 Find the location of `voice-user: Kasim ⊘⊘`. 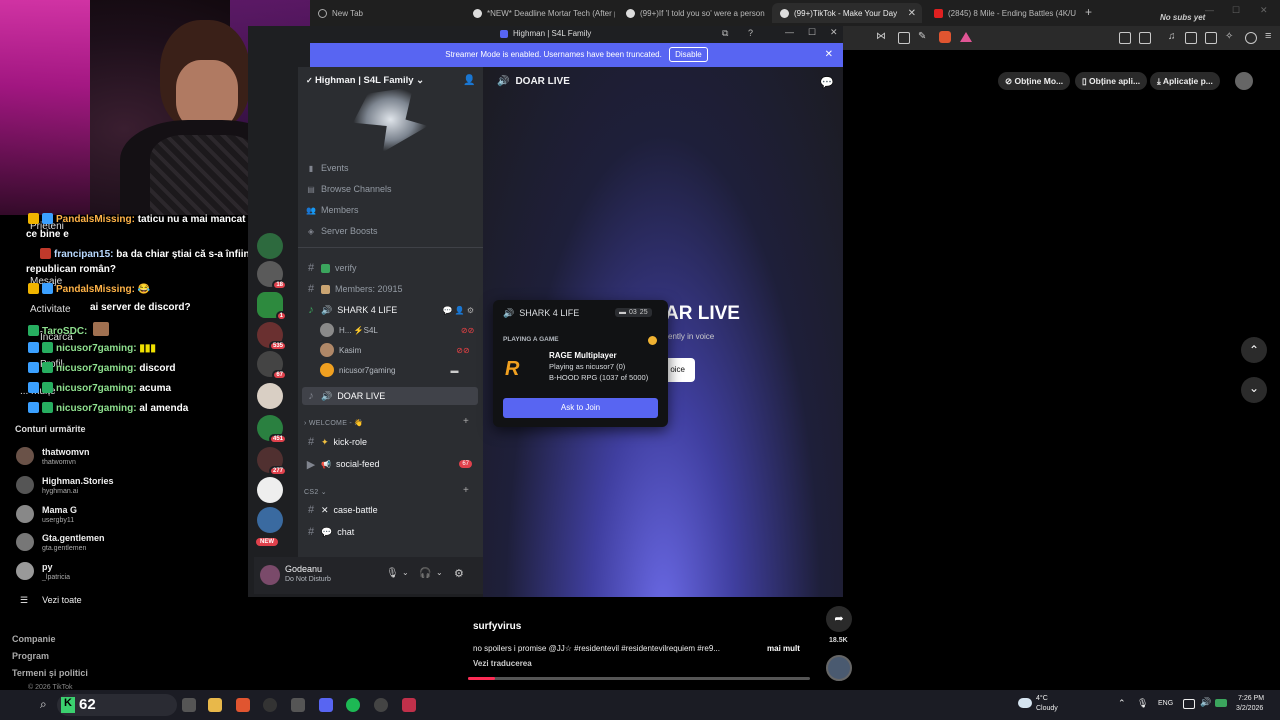

voice-user: Kasim ⊘⊘ is located at coordinates (395, 350).